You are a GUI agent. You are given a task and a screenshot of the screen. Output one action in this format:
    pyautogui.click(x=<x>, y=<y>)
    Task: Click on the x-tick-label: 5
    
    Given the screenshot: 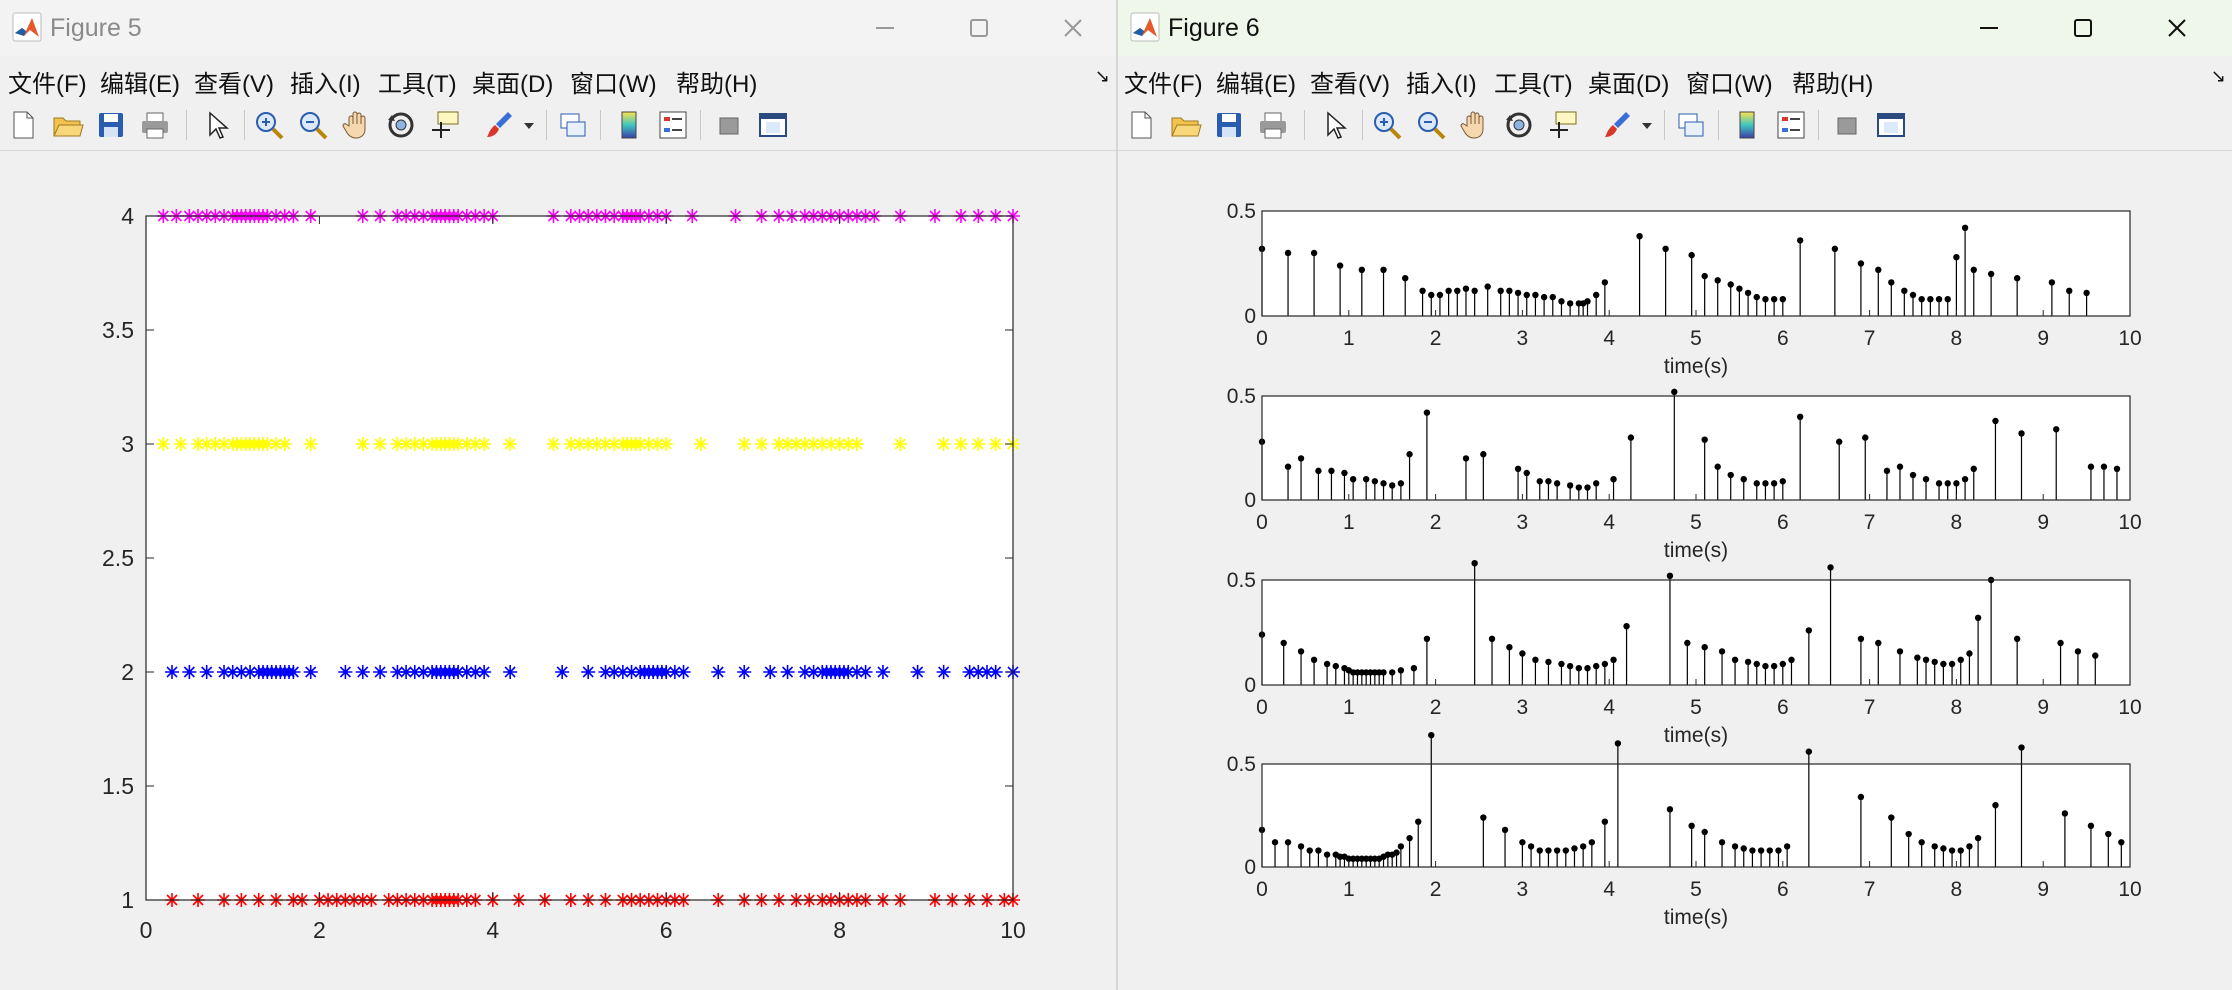 What is the action you would take?
    pyautogui.click(x=1696, y=707)
    